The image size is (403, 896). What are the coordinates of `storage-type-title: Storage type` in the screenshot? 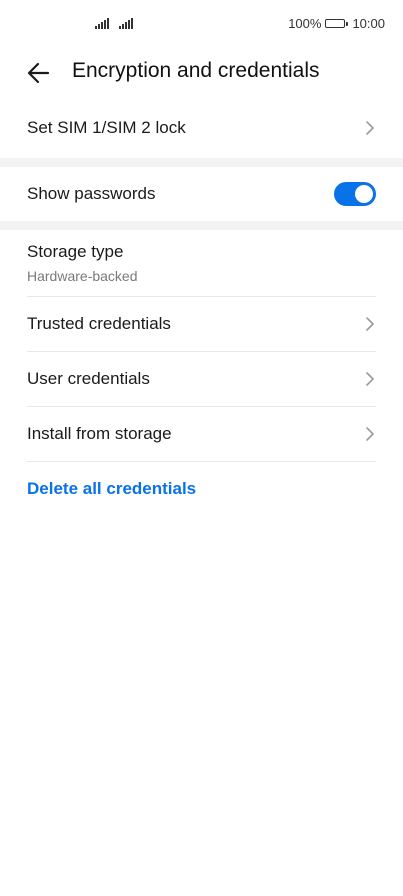 It's located at (75, 251).